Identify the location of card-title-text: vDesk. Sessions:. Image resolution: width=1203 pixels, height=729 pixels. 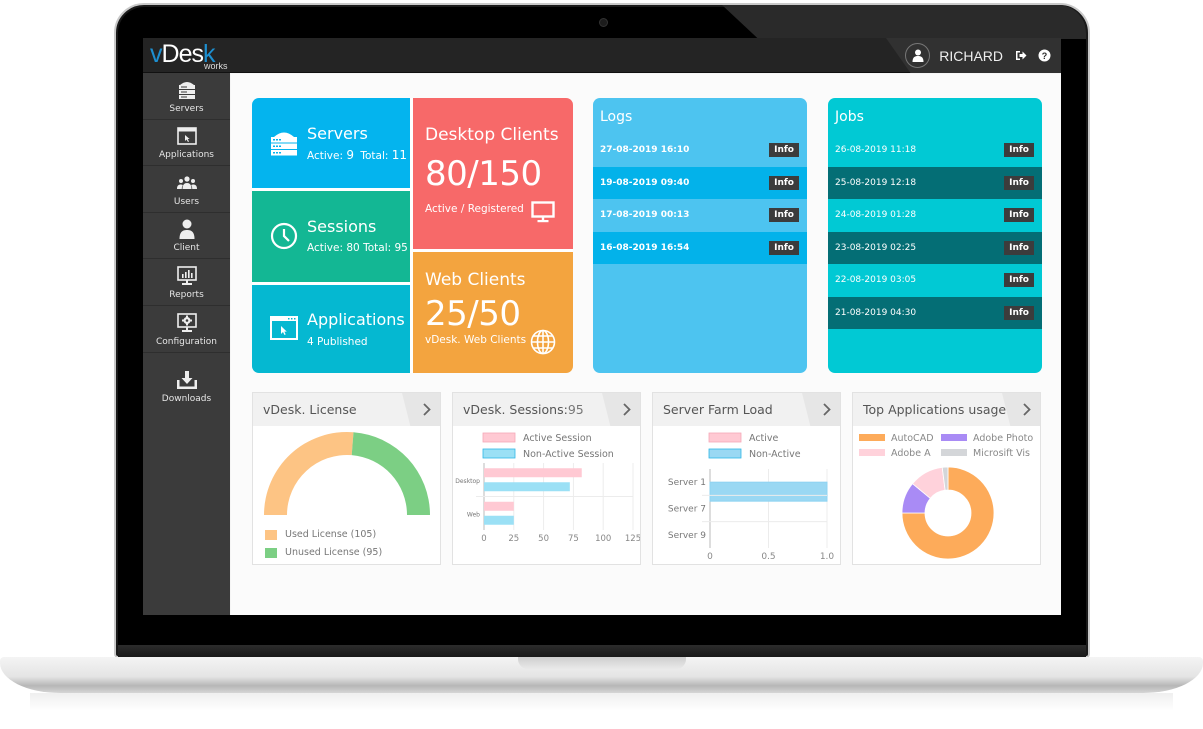
(515, 409).